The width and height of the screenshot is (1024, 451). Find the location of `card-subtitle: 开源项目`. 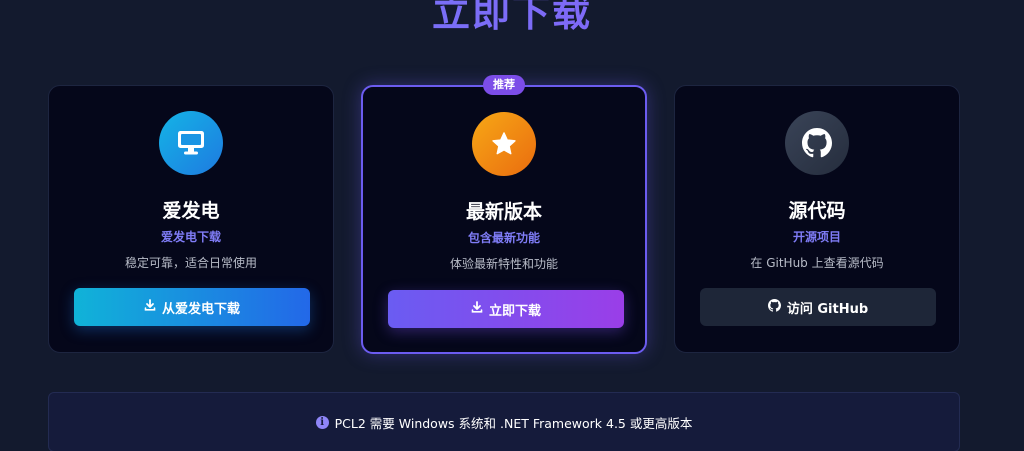

card-subtitle: 开源项目 is located at coordinates (816, 237).